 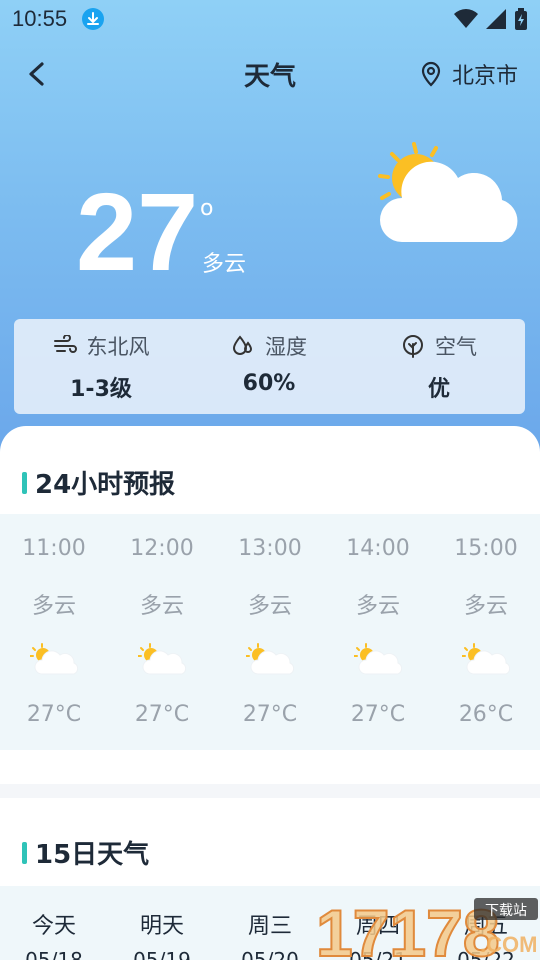 What do you see at coordinates (65, 344) in the screenshot?
I see `wind-icon` at bounding box center [65, 344].